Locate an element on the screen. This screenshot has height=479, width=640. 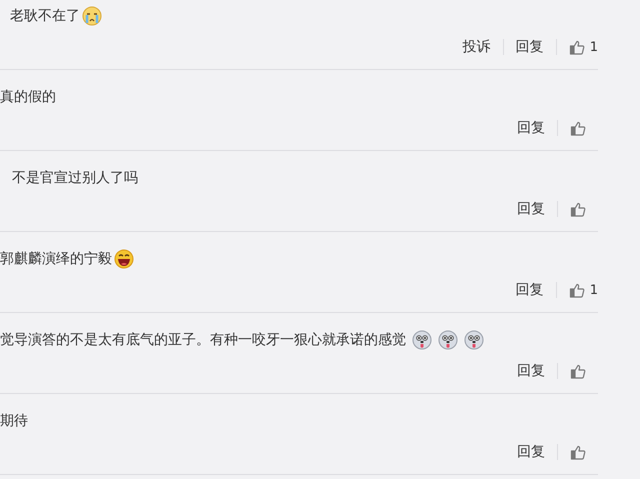
comment-text: 真的假的 is located at coordinates (28, 97).